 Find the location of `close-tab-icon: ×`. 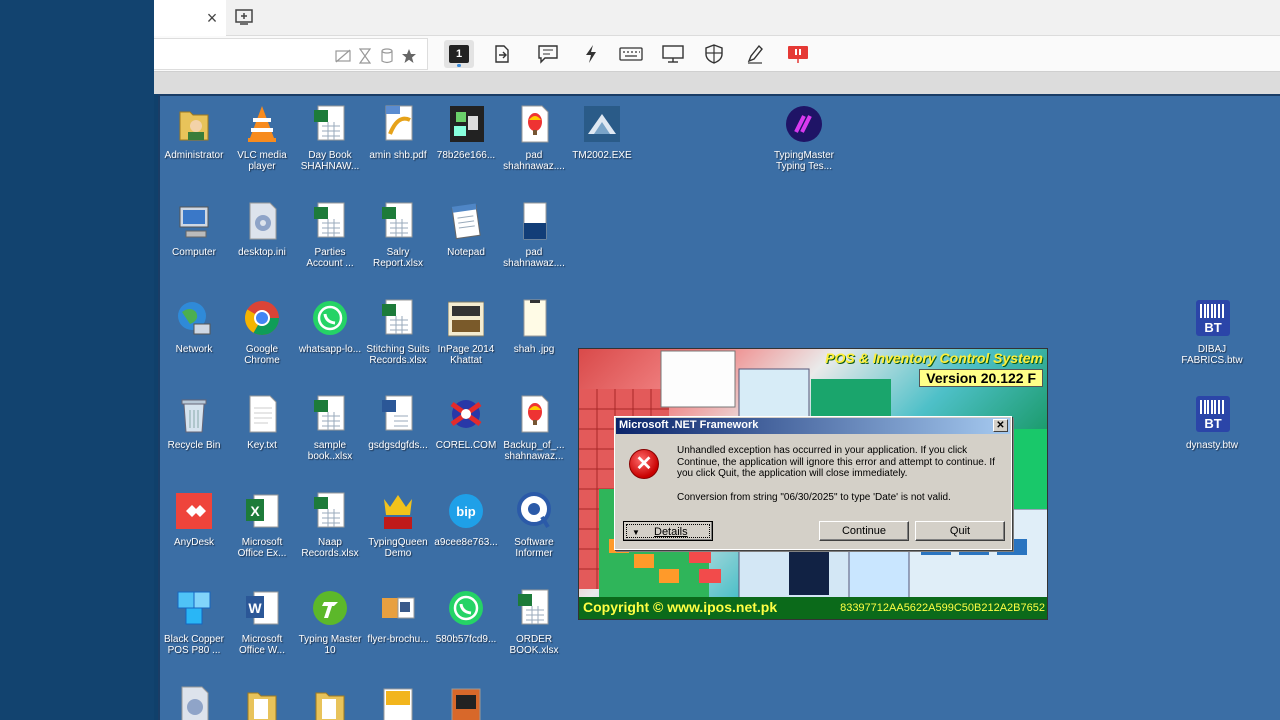

close-tab-icon: × is located at coordinates (212, 18).